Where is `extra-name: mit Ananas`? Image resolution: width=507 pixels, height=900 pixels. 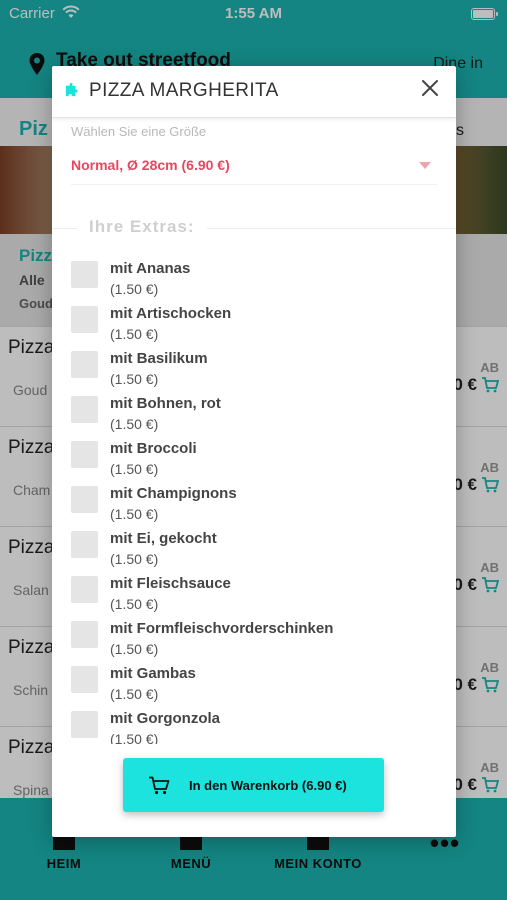 extra-name: mit Ananas is located at coordinates (150, 268).